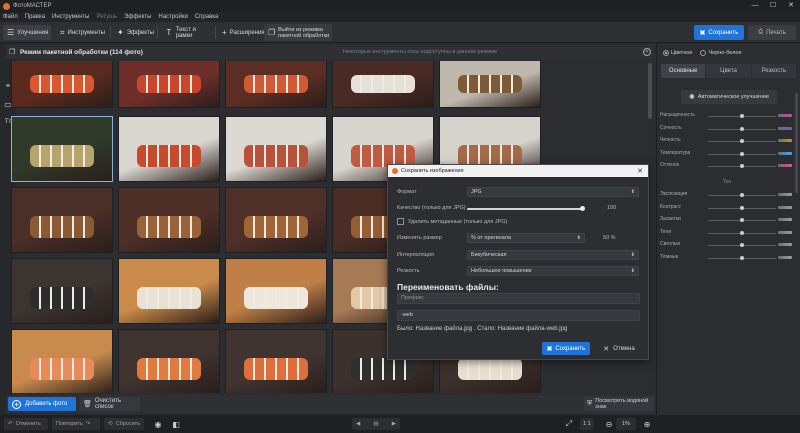 The image size is (800, 433). I want to click on slider-row: Температура, so click(729, 154).